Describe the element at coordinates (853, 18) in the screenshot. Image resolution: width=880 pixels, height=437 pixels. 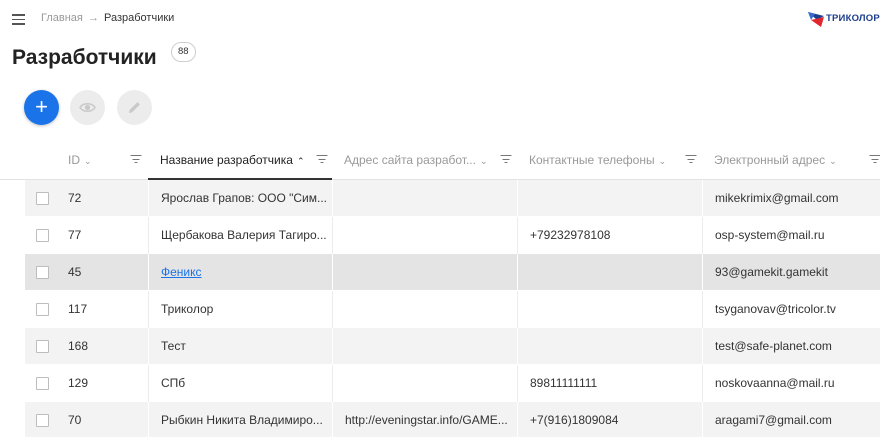
I see `logo-text: ТРИКОЛОР` at that location.